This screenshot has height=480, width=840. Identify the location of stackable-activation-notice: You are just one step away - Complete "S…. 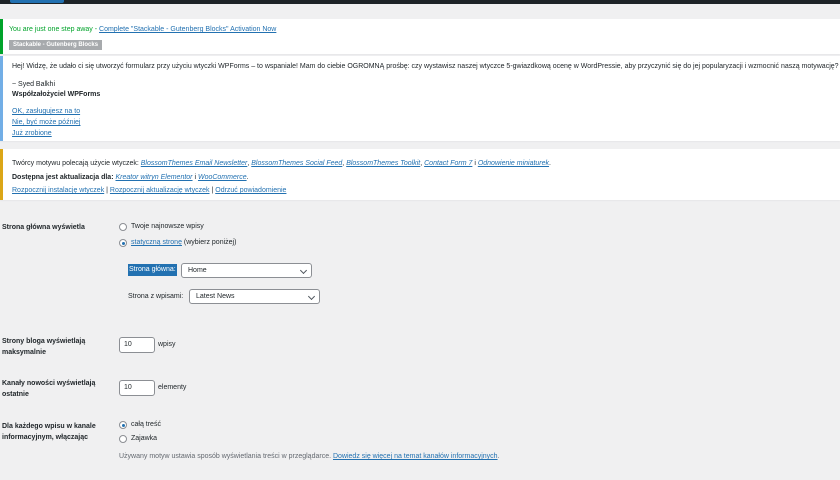
(420, 36).